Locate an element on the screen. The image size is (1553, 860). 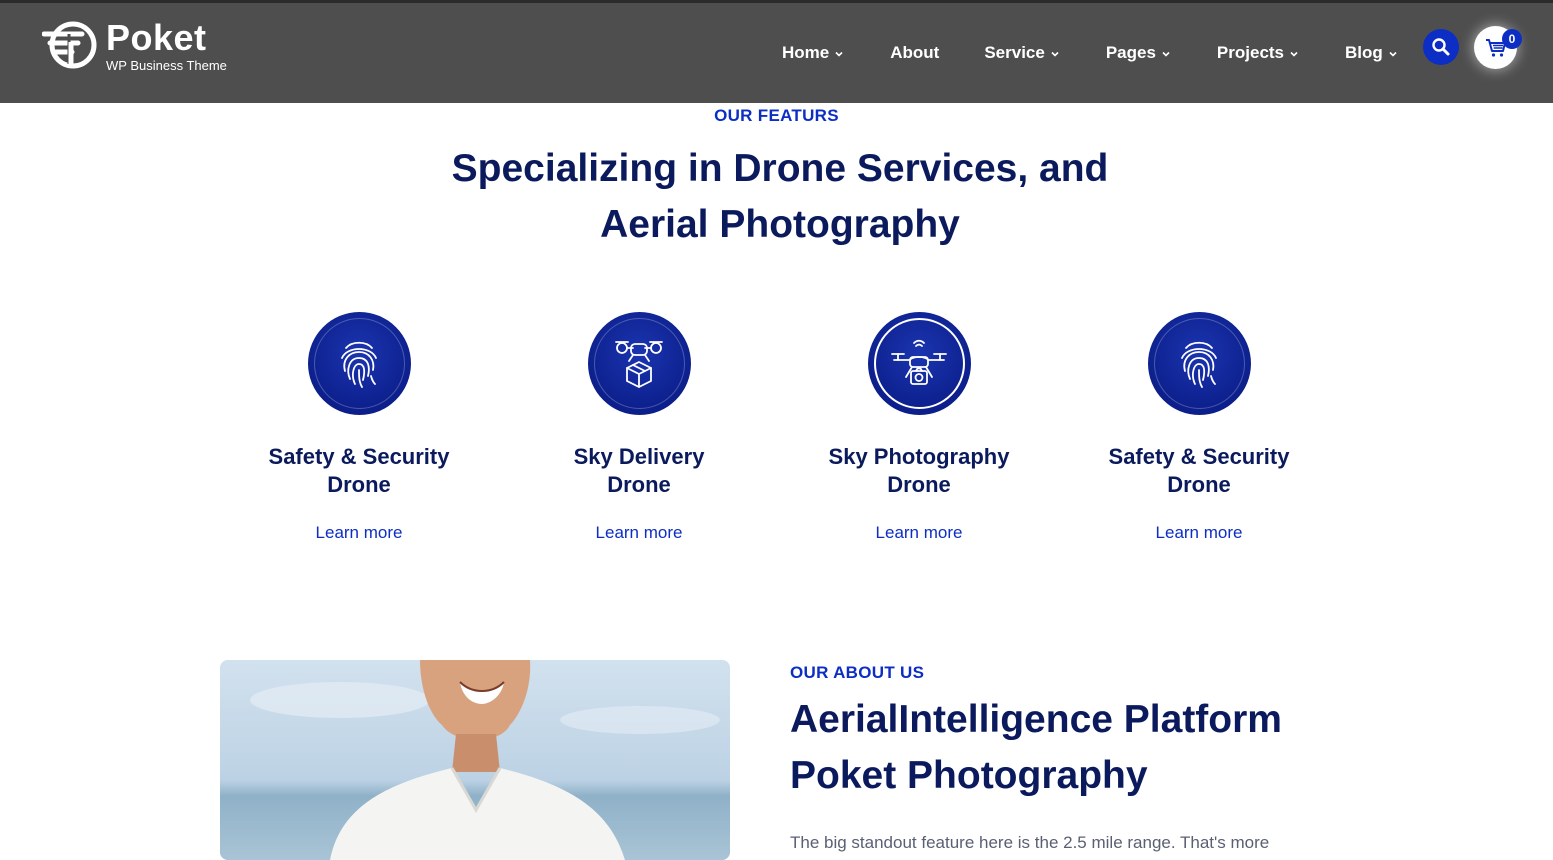
drone-camera-icon is located at coordinates (919, 362).